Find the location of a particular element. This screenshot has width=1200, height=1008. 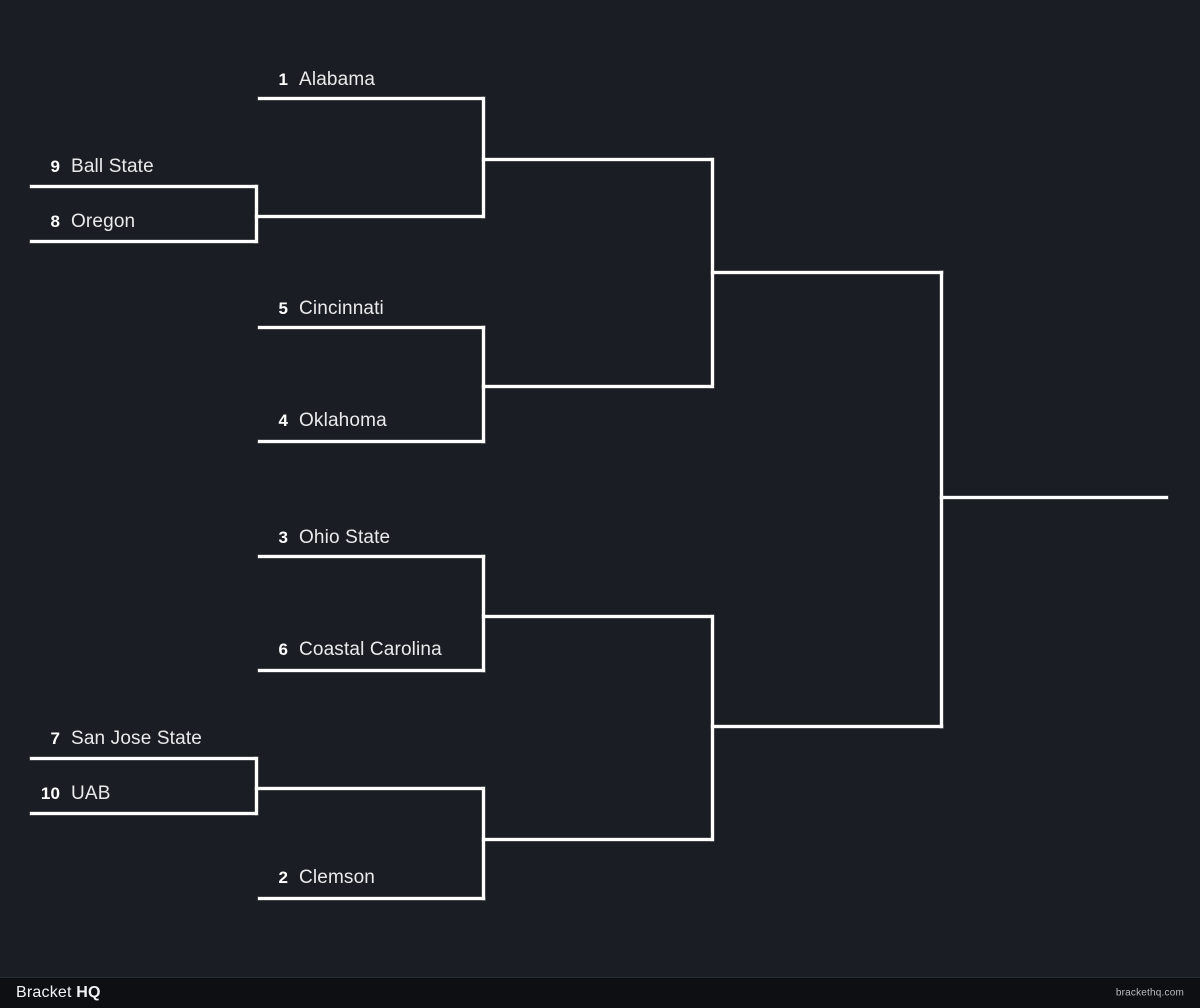

team-seed: 10 is located at coordinates (50, 793).